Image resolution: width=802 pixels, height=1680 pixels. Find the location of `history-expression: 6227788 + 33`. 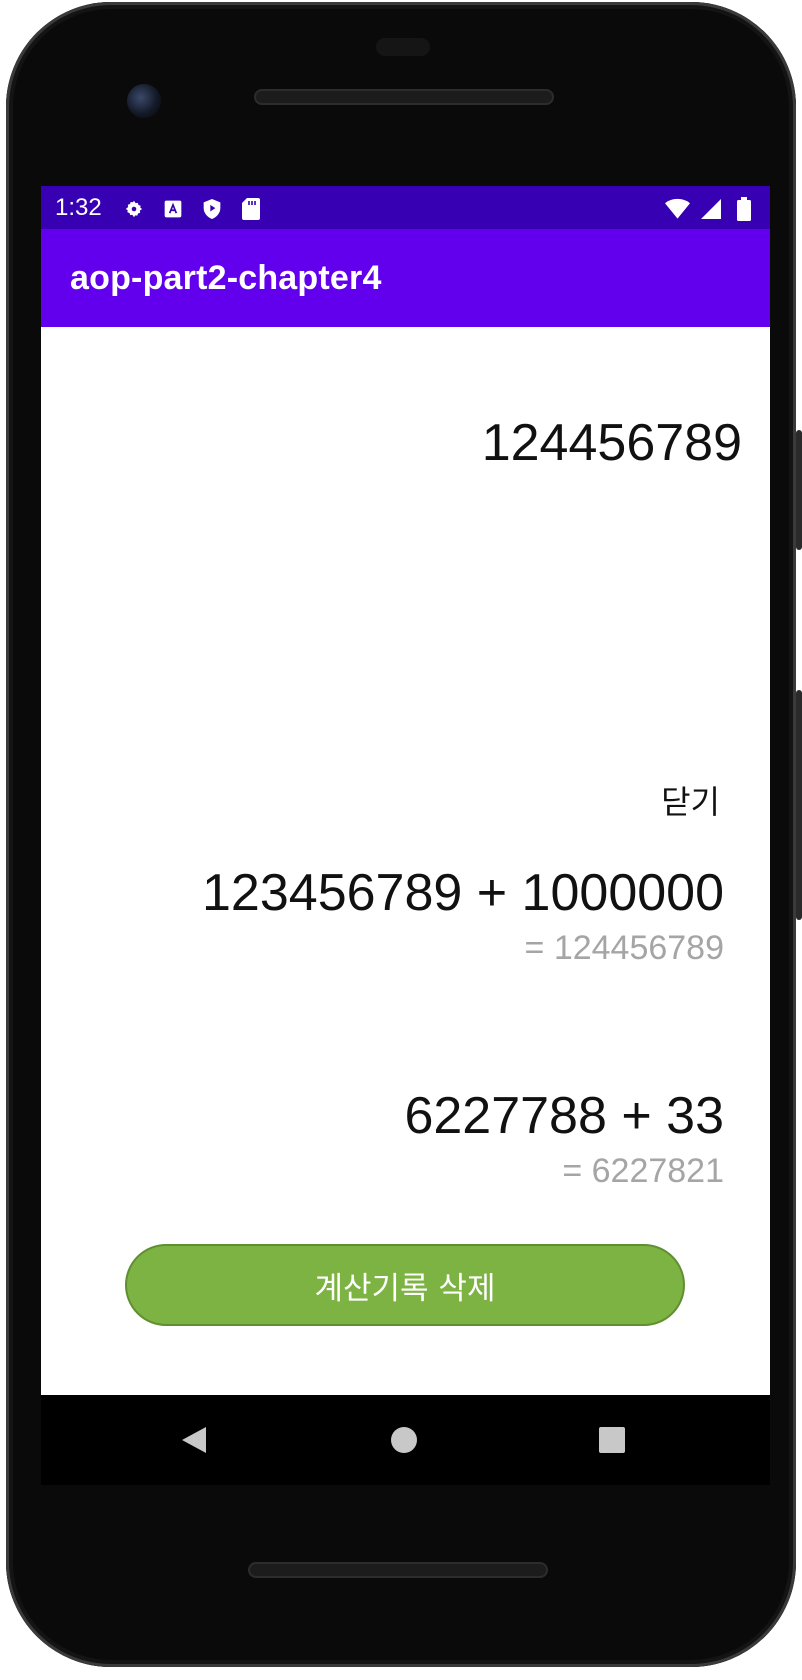

history-expression: 6227788 + 33 is located at coordinates (564, 1116).